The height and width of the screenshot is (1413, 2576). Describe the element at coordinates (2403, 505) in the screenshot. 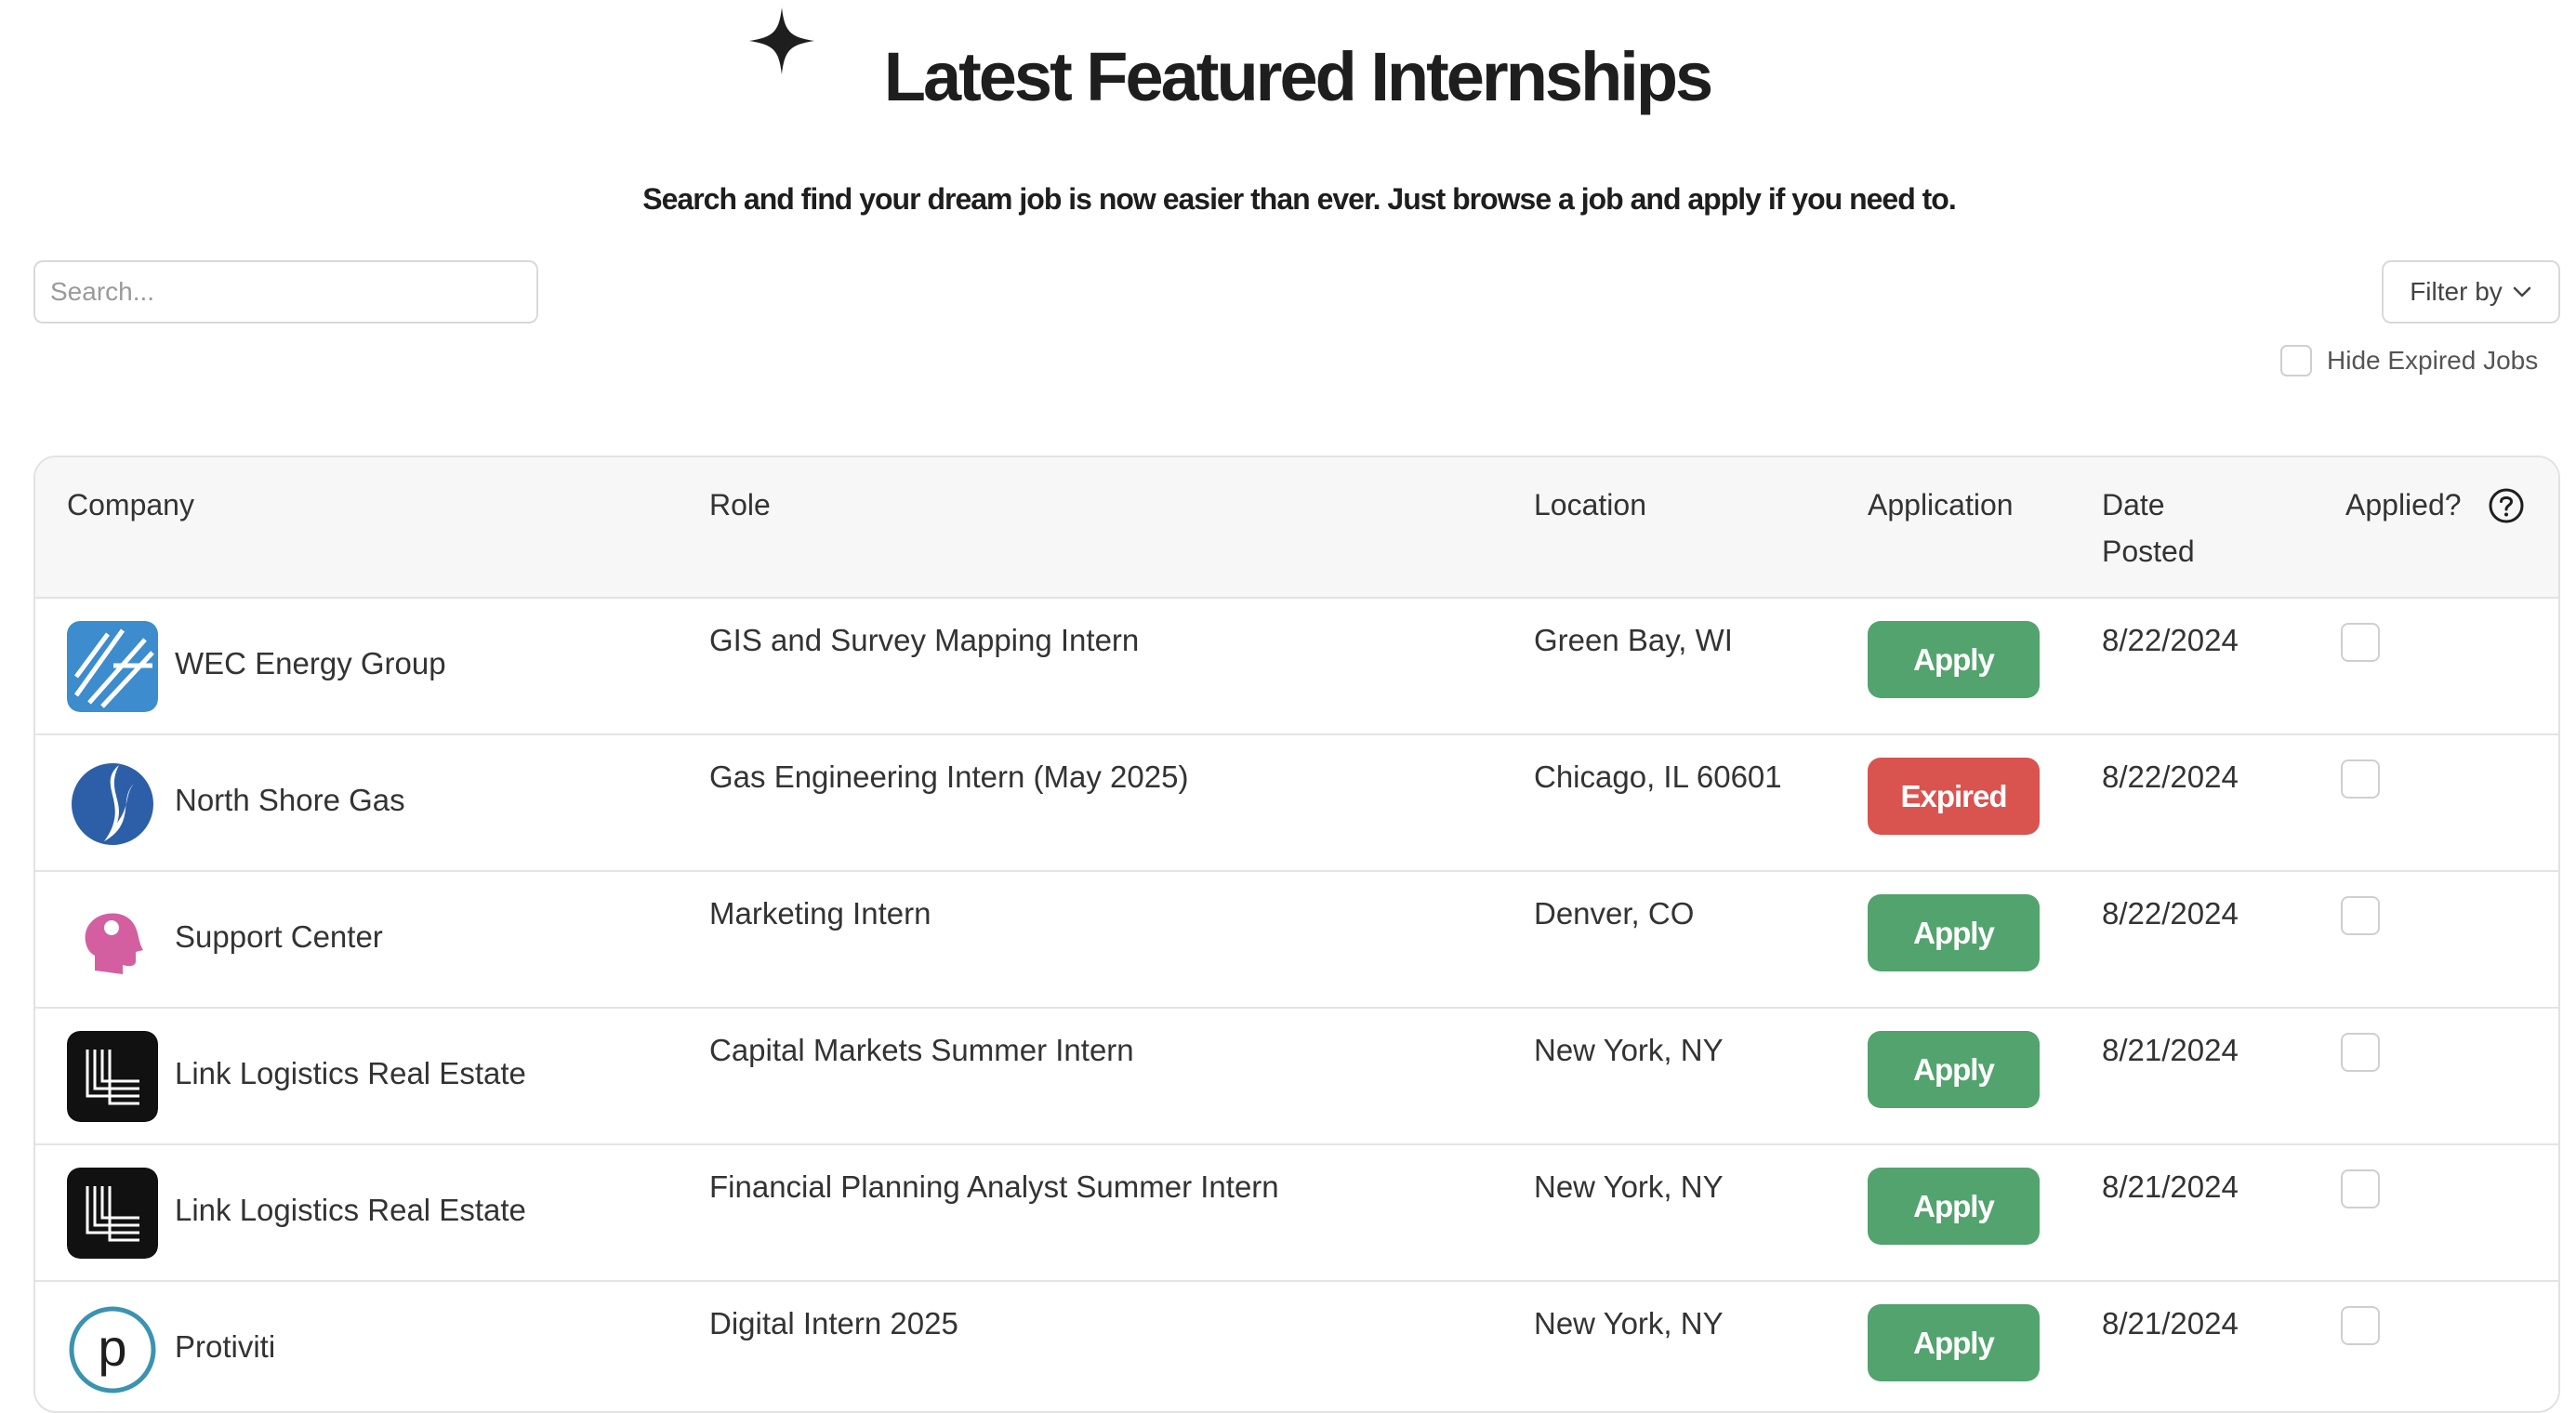

I see `column-header-applied: Applied?` at that location.